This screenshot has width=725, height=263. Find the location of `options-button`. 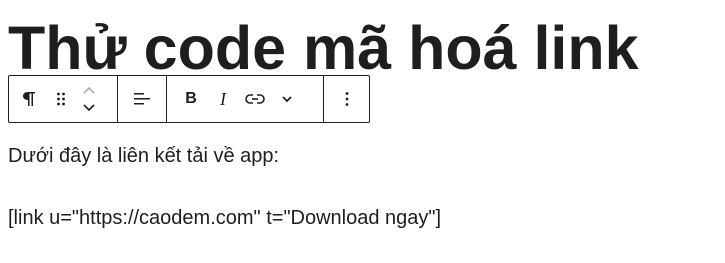

options-button is located at coordinates (347, 99).